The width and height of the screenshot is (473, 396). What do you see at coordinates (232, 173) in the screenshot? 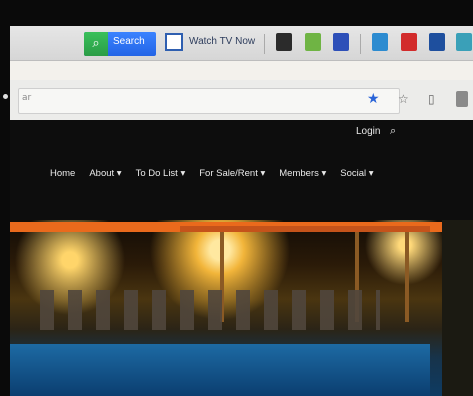
I see `nav-for-sale-rent: For Sale/Rent ▾` at bounding box center [232, 173].